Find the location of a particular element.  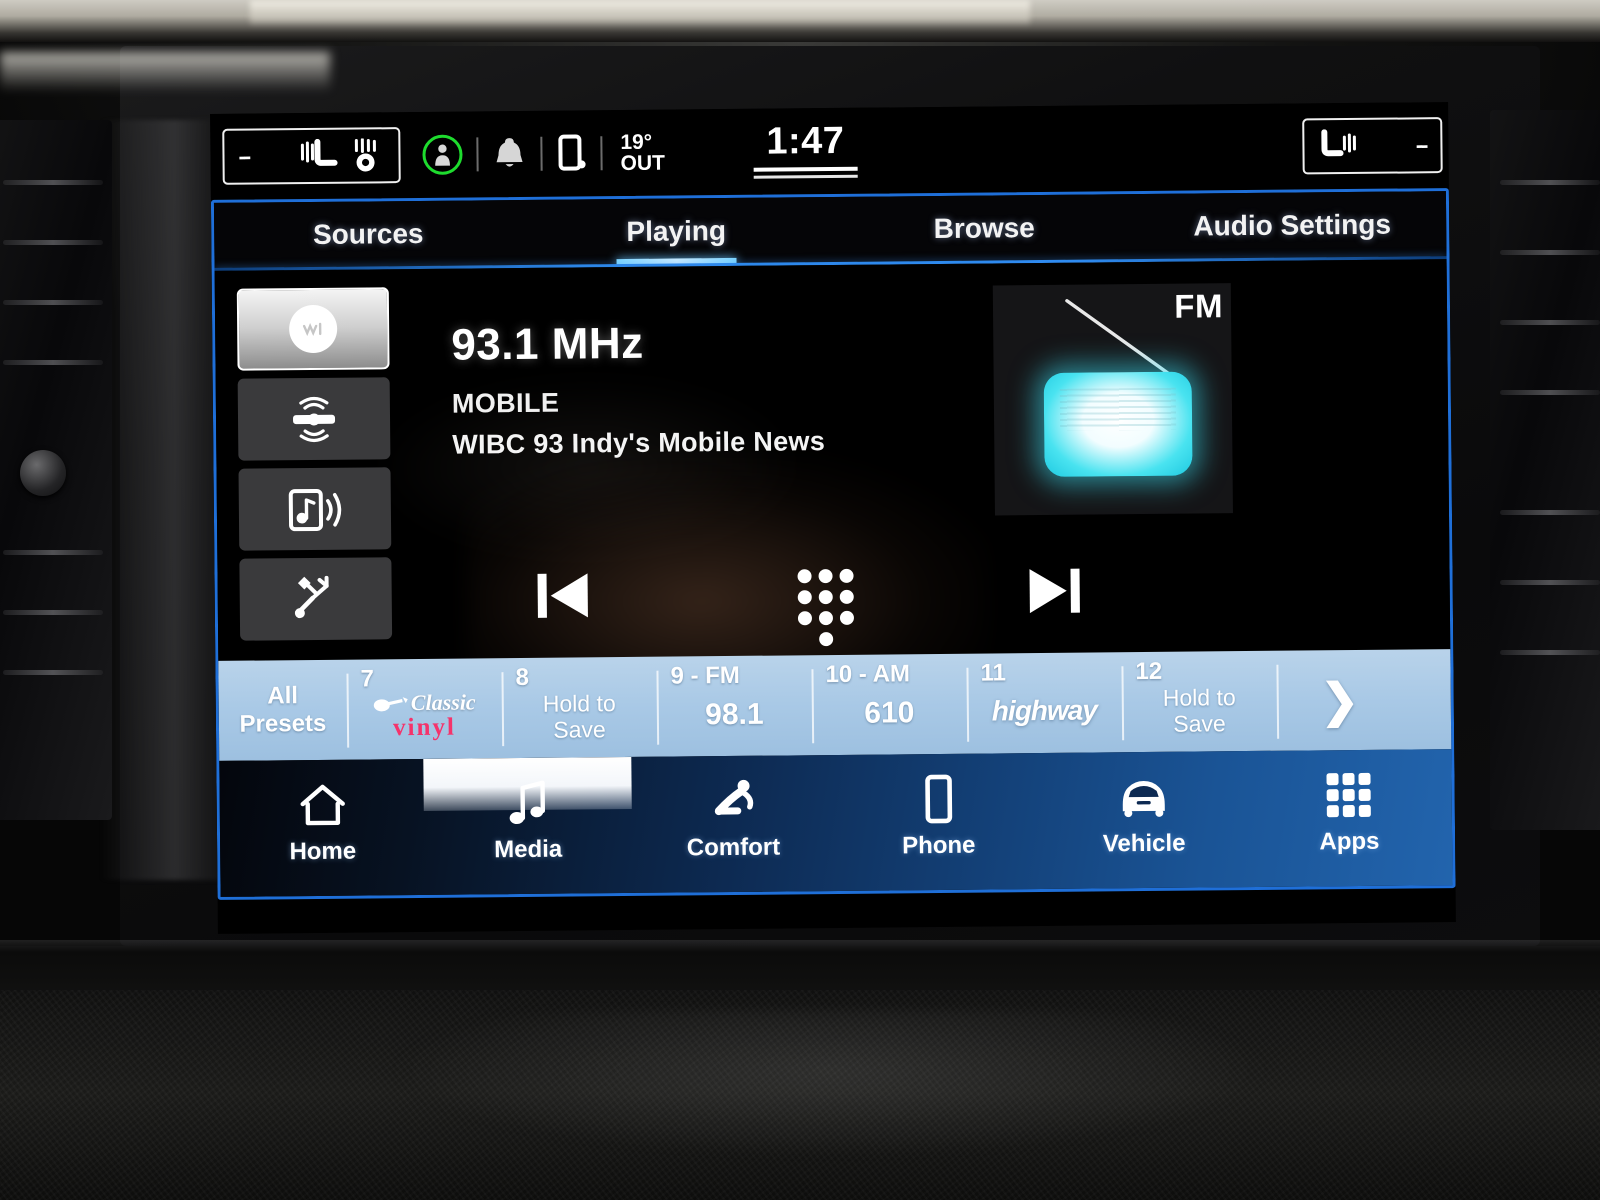

nav-vehicle: Vehicle is located at coordinates (1144, 820).